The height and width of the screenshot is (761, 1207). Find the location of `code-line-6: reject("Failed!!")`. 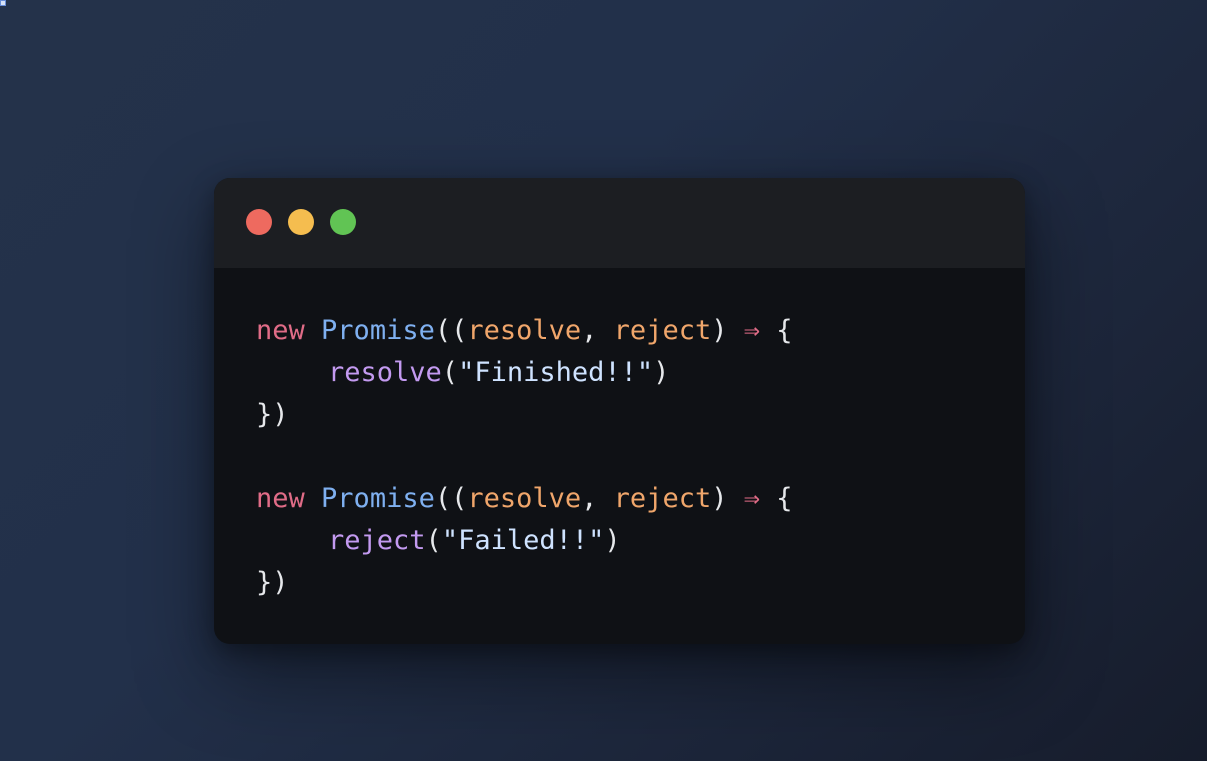

code-line-6: reject("Failed!!") is located at coordinates (524, 541).